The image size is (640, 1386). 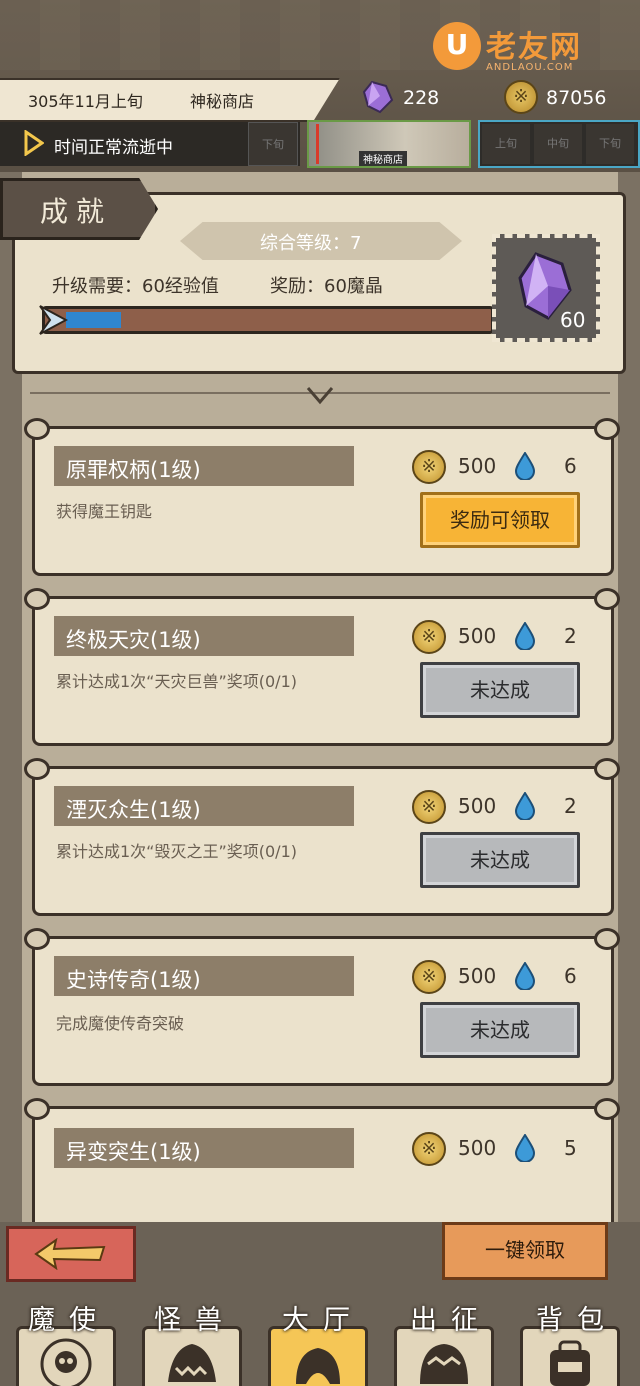 I want to click on back-arrow-icon, so click(x=70, y=1254).